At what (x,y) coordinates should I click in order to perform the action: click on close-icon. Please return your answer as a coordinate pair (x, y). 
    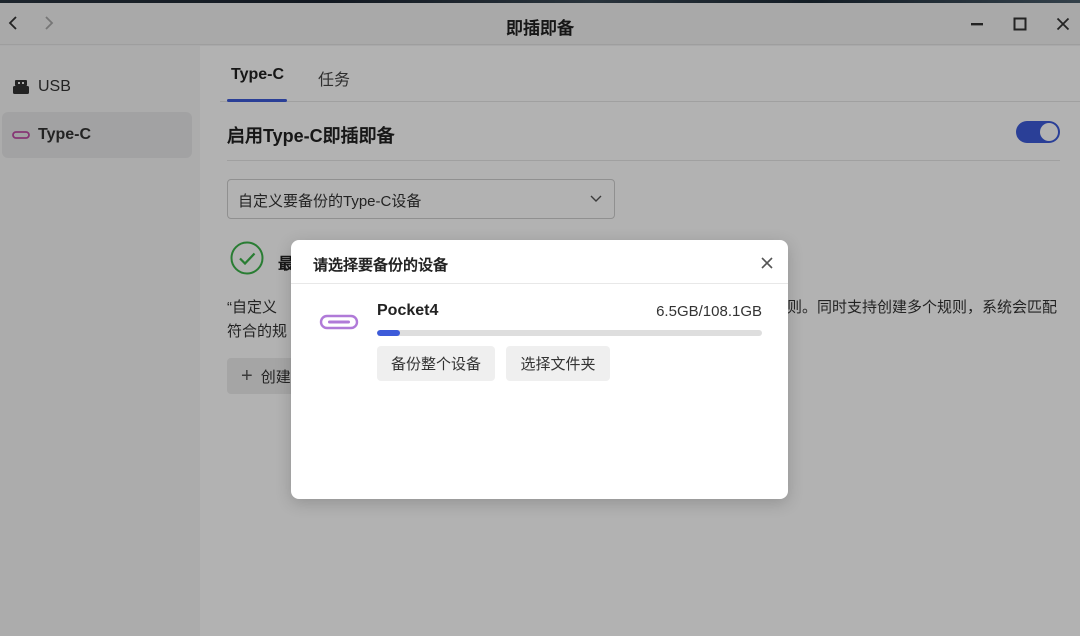
    Looking at the image, I should click on (767, 263).